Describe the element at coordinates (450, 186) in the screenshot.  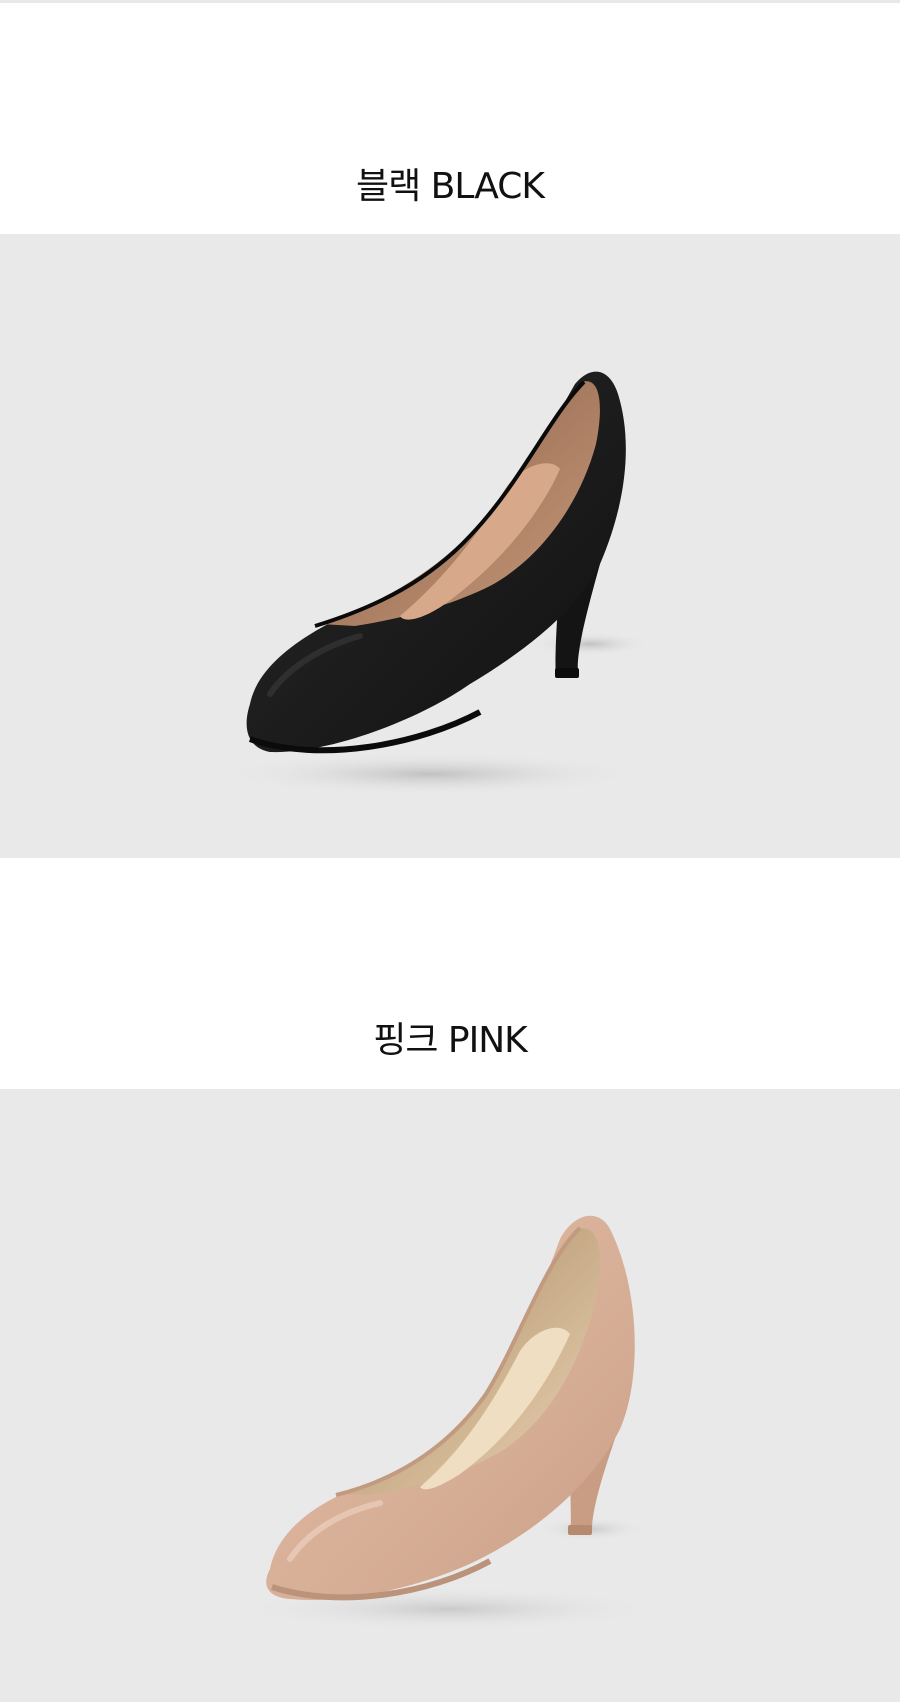
I see `color-title-black: 블랙 BLACK` at that location.